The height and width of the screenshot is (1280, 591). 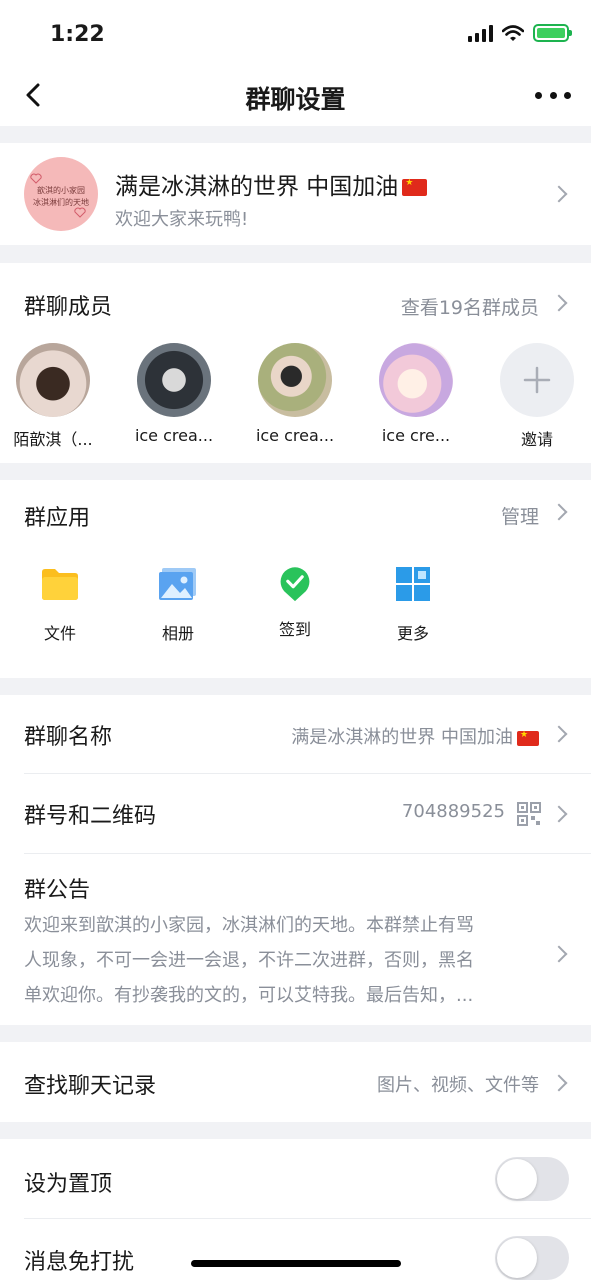 I want to click on search-history-label: 查找聊天记录, so click(x=90, y=1086).